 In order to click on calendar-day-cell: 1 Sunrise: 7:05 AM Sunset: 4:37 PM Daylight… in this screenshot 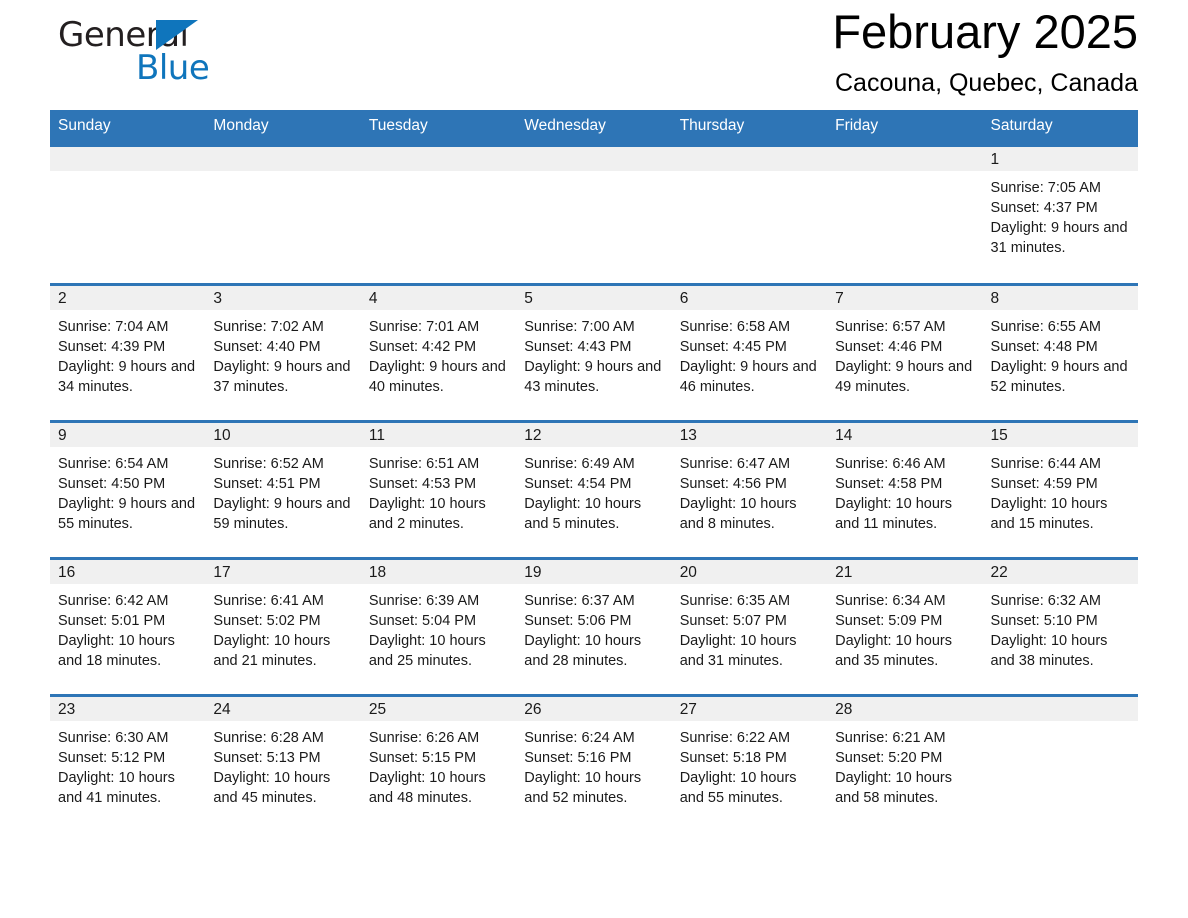, I will do `click(1060, 214)`.